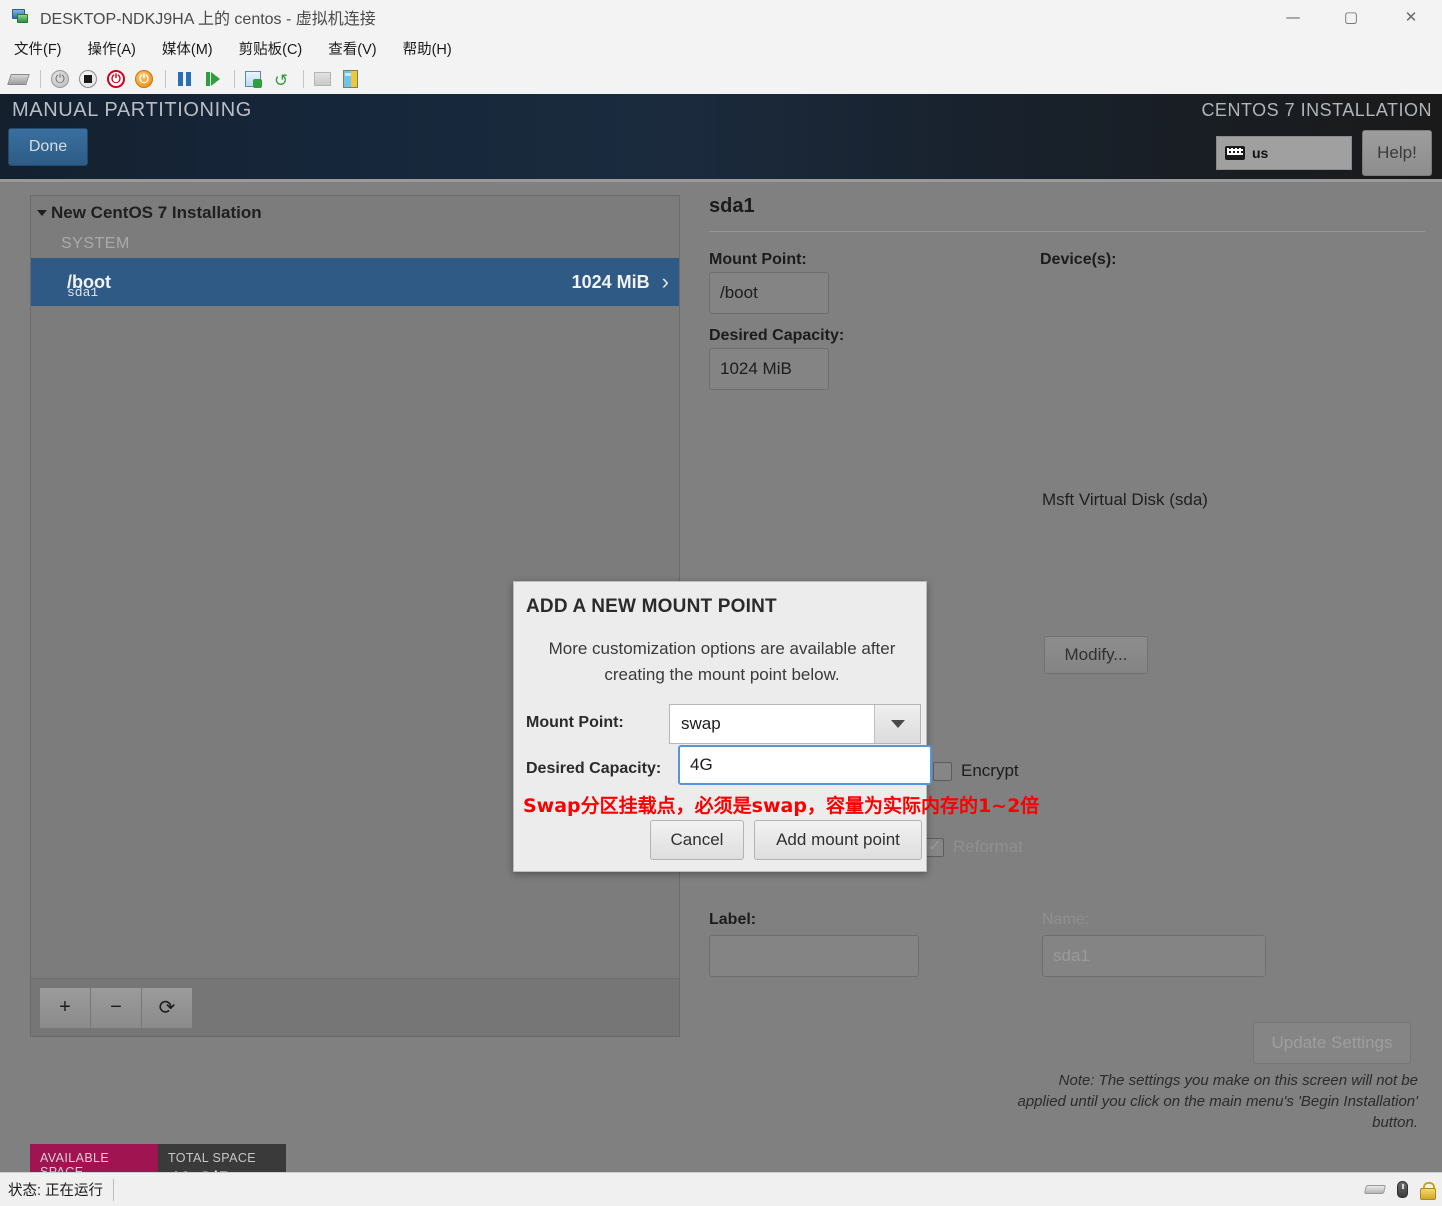 The image size is (1442, 1206). What do you see at coordinates (758, 259) in the screenshot?
I see `mount-point-label: Mount Point:` at bounding box center [758, 259].